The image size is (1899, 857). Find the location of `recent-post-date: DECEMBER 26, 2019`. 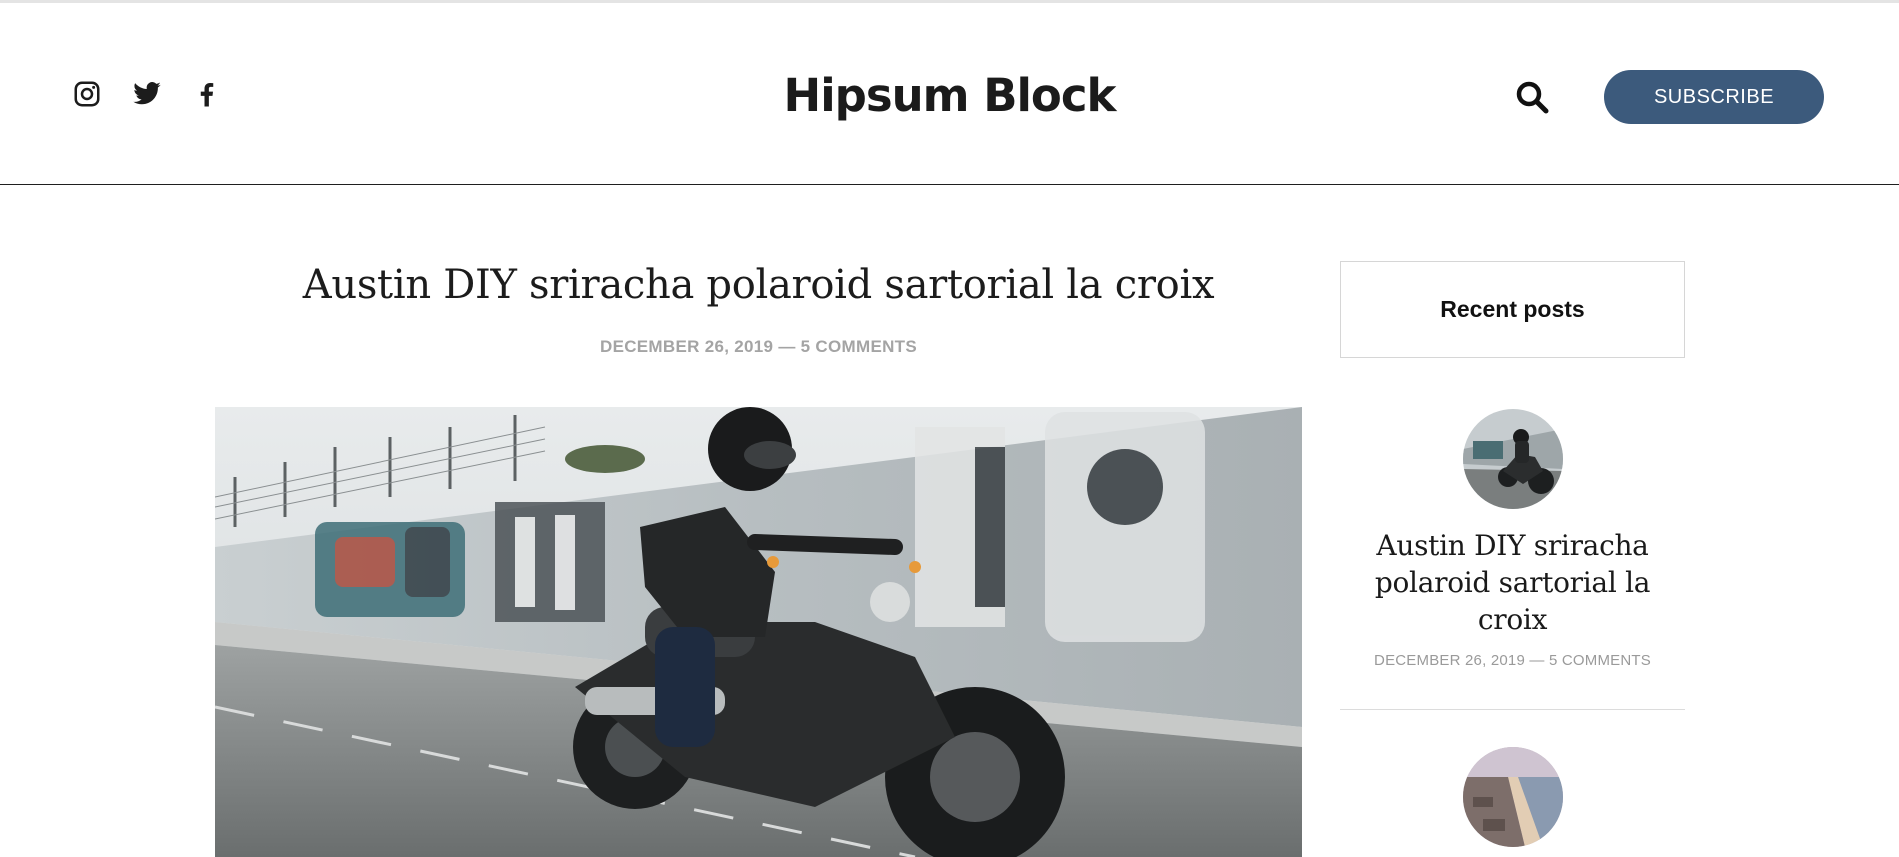

recent-post-date: DECEMBER 26, 2019 is located at coordinates (1449, 660).